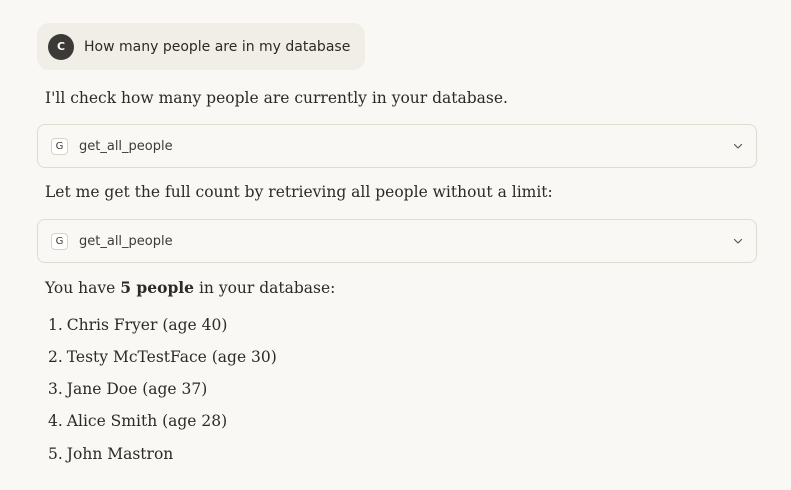 This screenshot has height=490, width=791. I want to click on list-item: 1. Chris Fryer (age 40), so click(137, 325).